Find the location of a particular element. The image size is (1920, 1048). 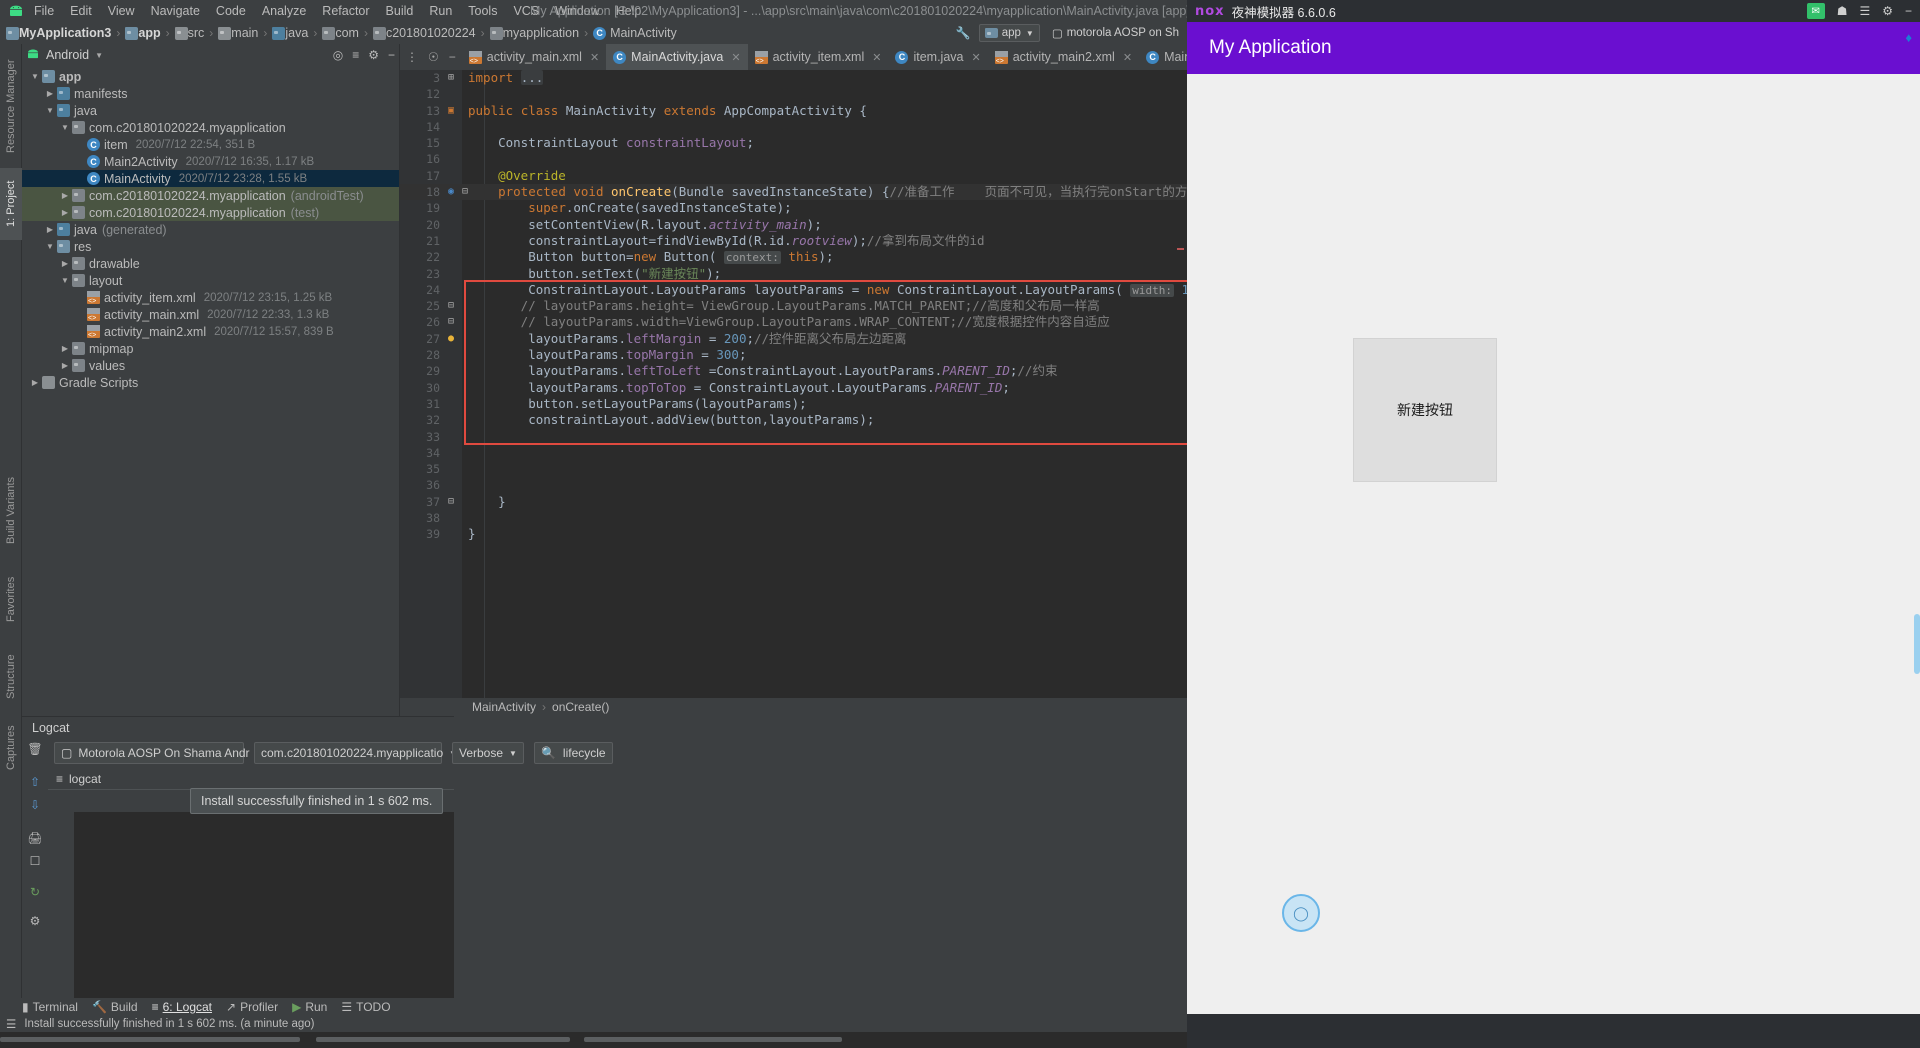

print-icon: 🖨 is located at coordinates (34, 838).